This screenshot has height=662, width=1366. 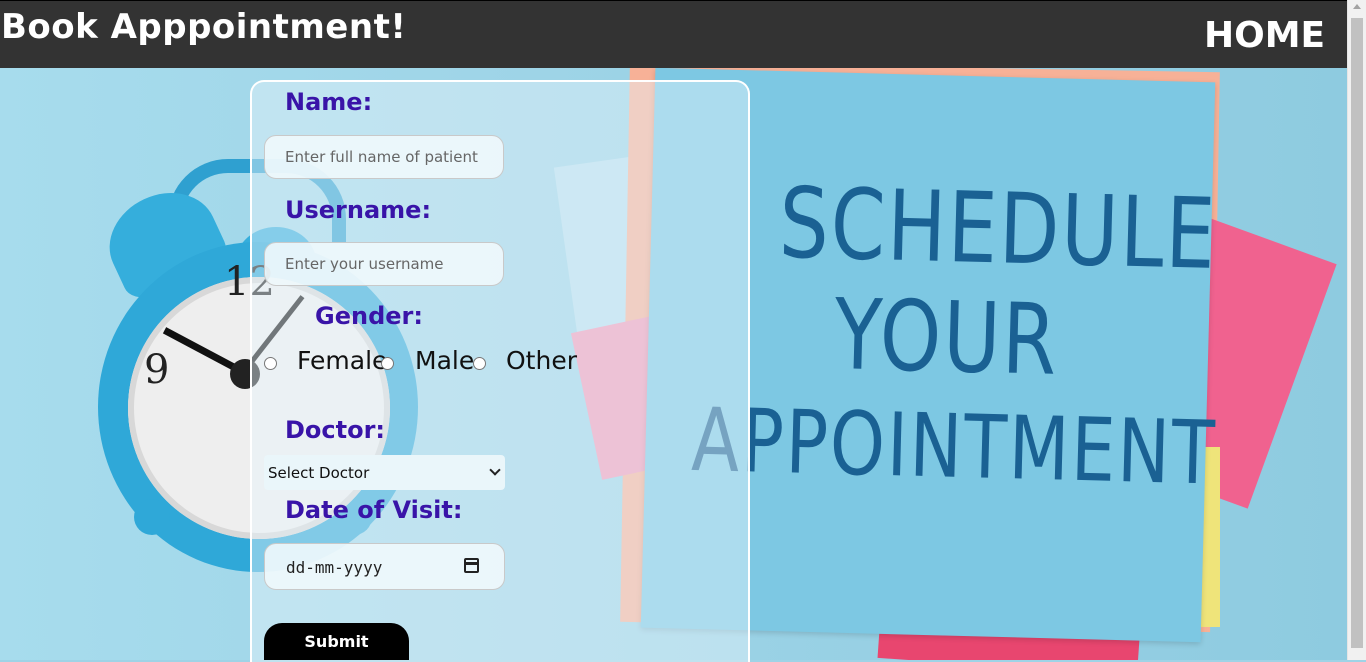 What do you see at coordinates (369, 316) in the screenshot?
I see `gender-label: Gender:` at bounding box center [369, 316].